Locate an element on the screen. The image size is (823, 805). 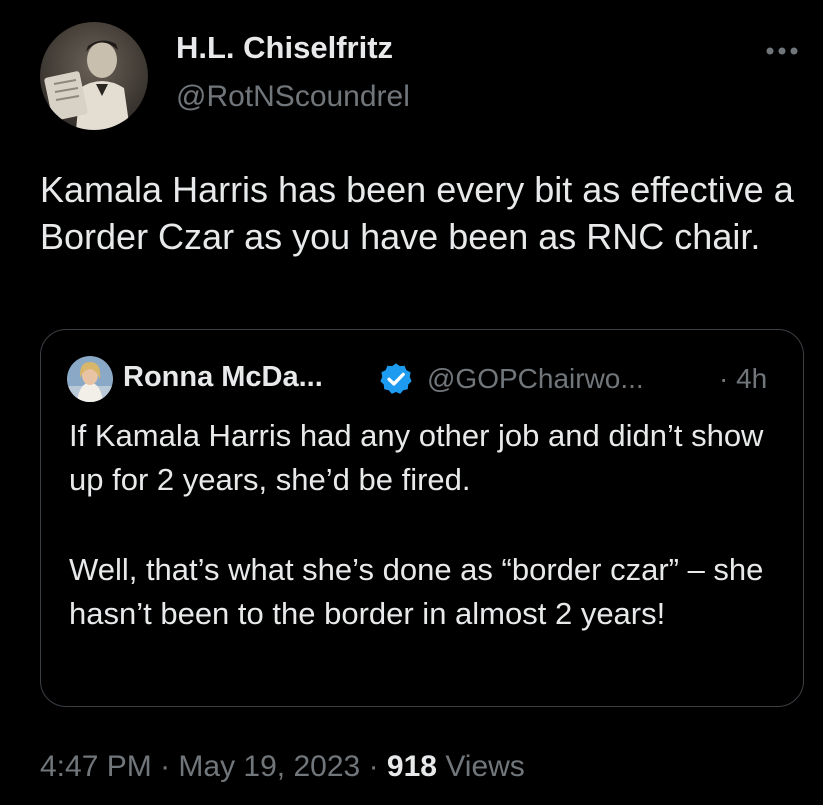
views-count: 918 is located at coordinates (412, 766).